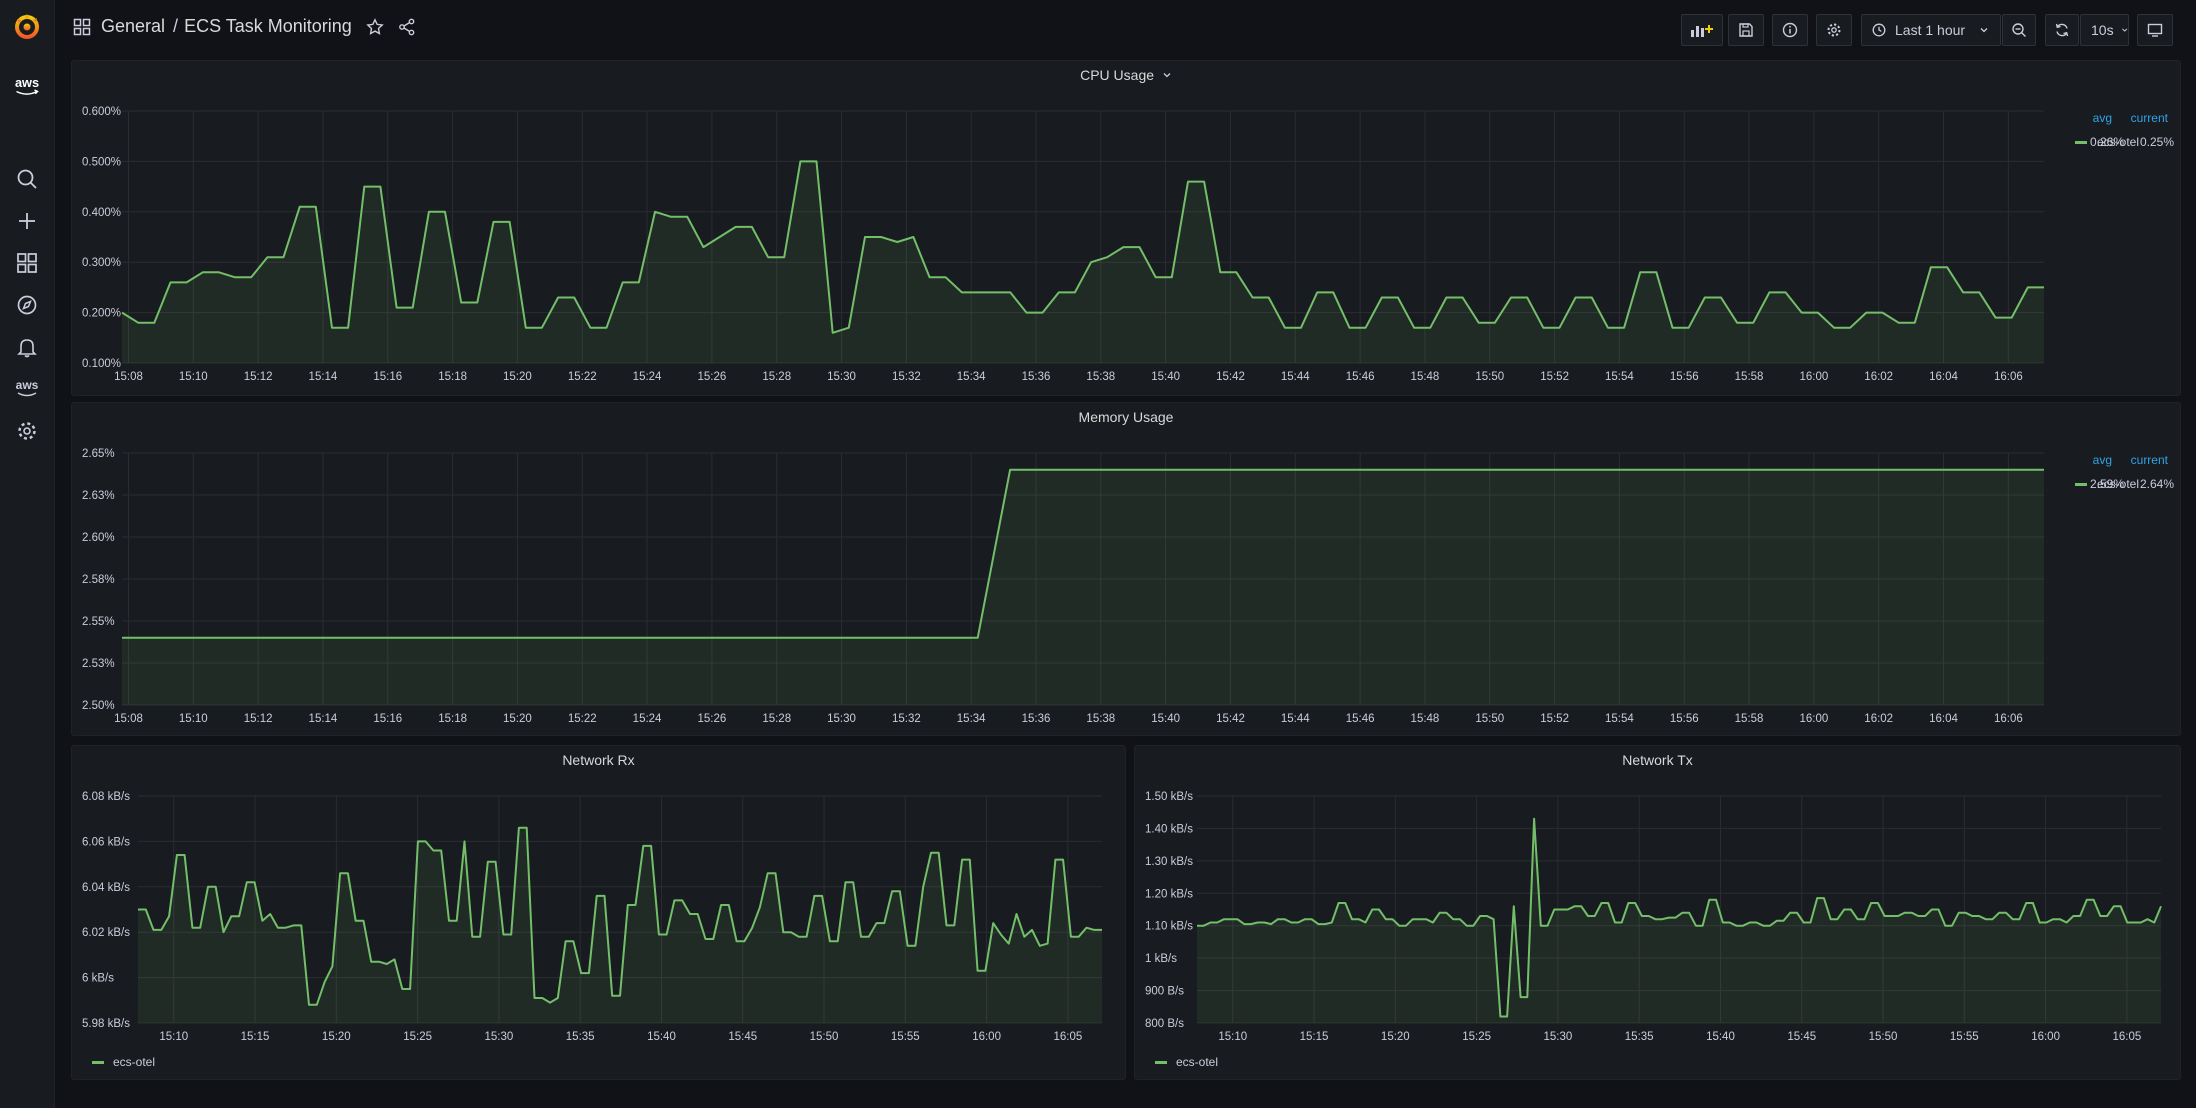 This screenshot has width=2196, height=1108. Describe the element at coordinates (27, 554) in the screenshot. I see `sidebar: aws aws` at that location.